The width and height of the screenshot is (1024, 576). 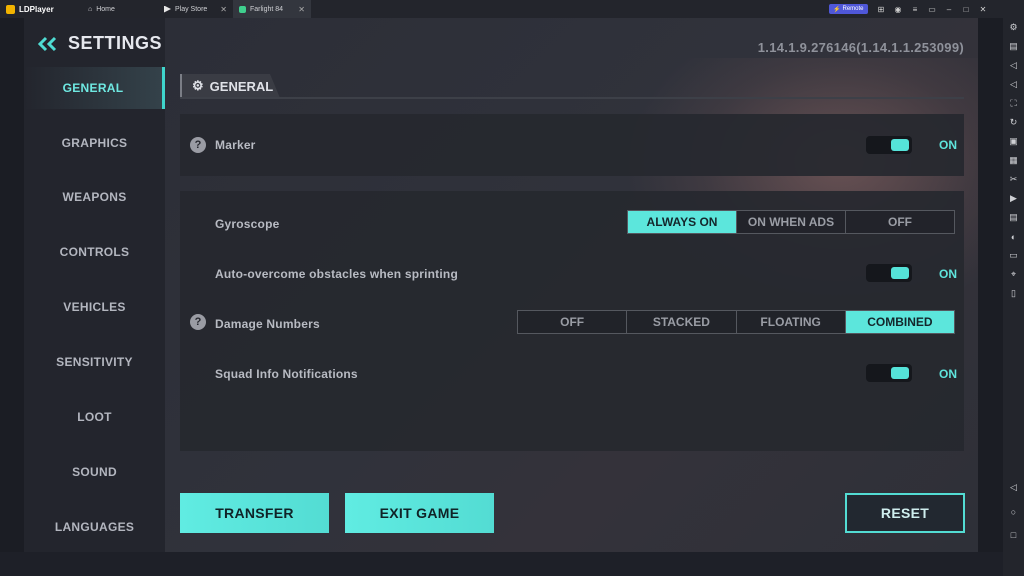 What do you see at coordinates (900, 222) in the screenshot?
I see `gyroscope-option-off: OFF` at bounding box center [900, 222].